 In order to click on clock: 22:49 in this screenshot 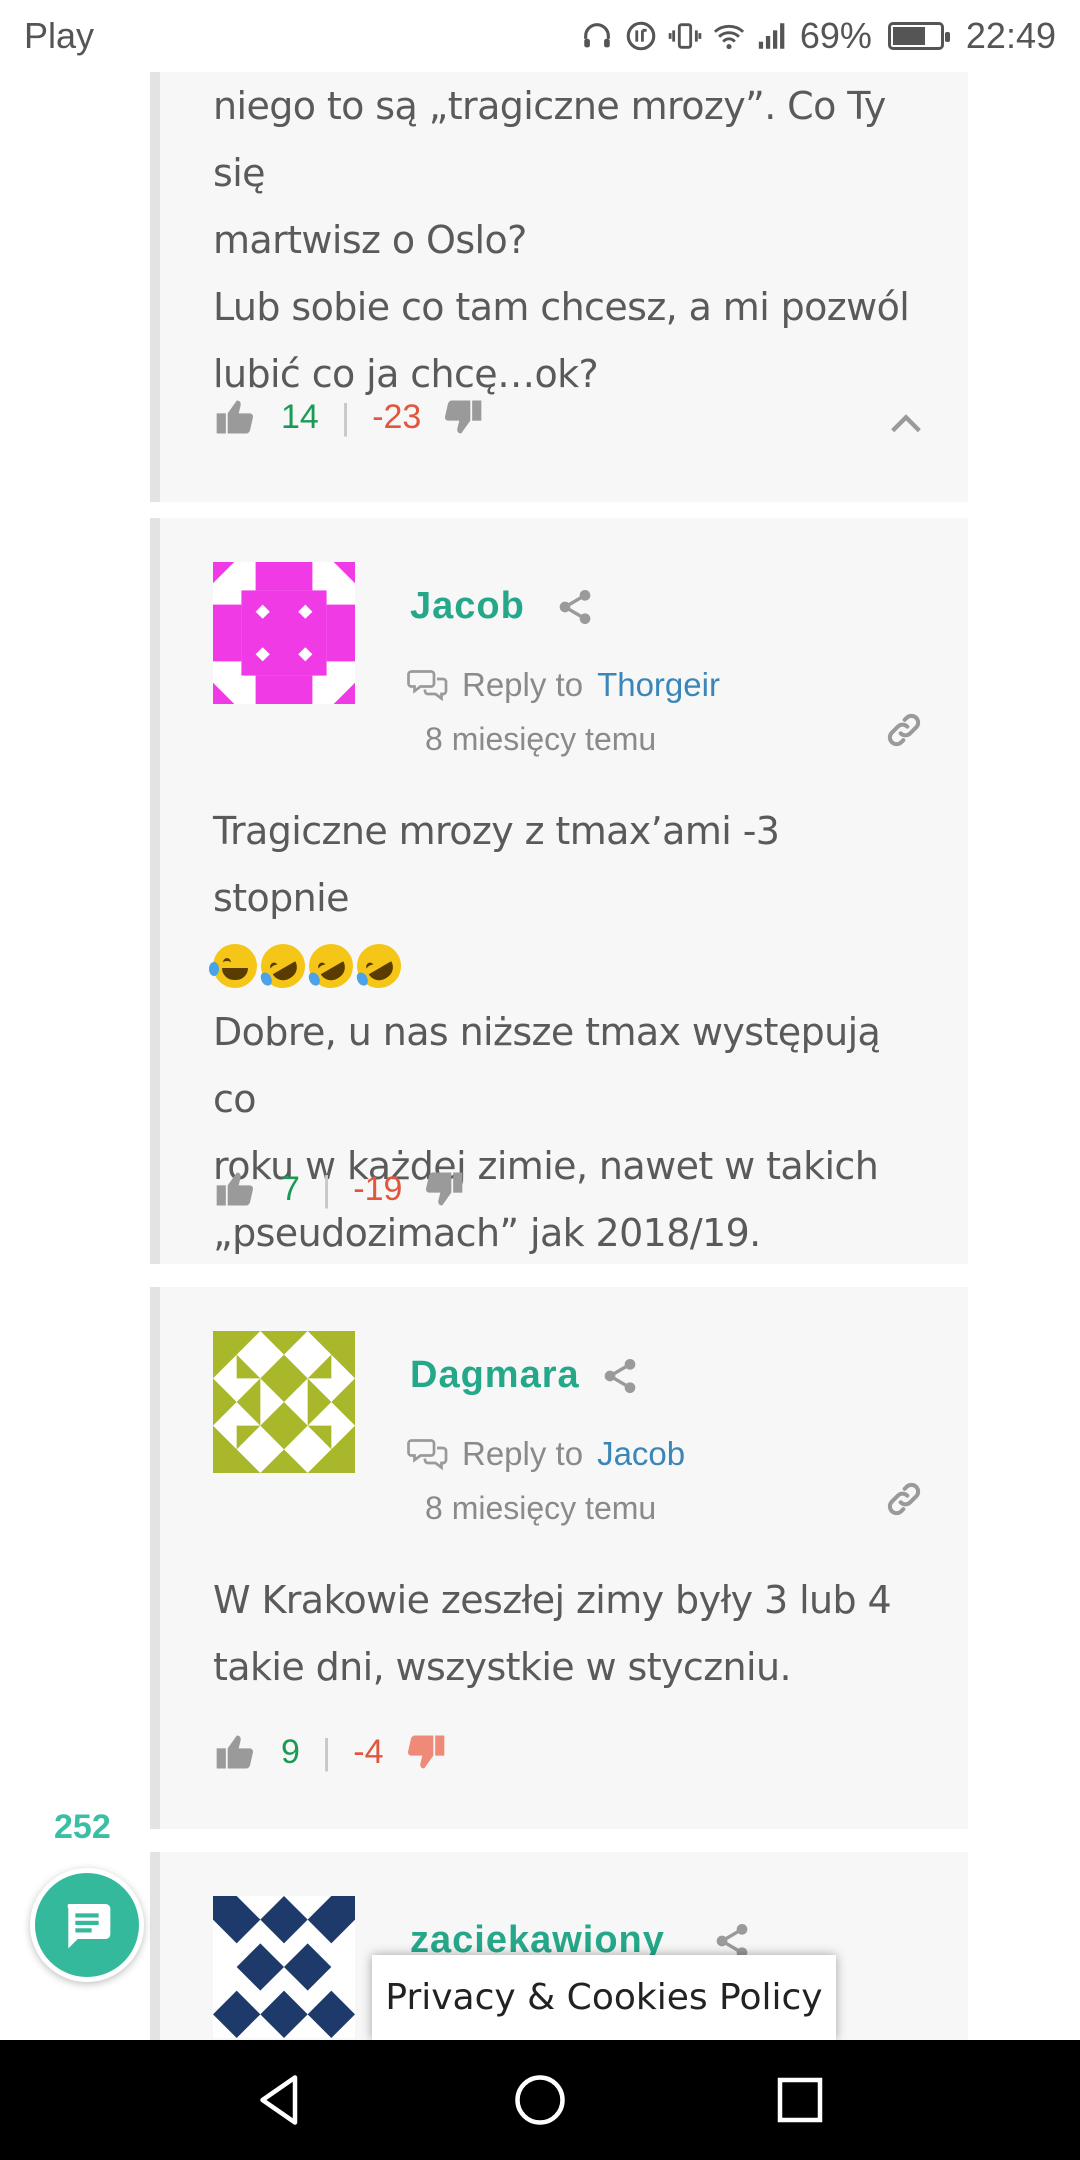, I will do `click(1010, 35)`.